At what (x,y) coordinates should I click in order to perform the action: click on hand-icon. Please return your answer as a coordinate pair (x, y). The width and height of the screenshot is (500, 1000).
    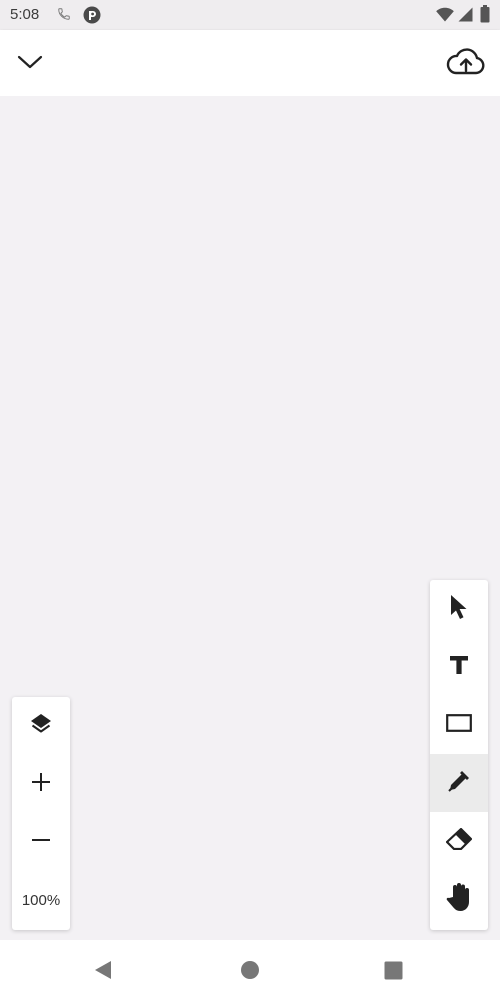
    Looking at the image, I should click on (459, 899).